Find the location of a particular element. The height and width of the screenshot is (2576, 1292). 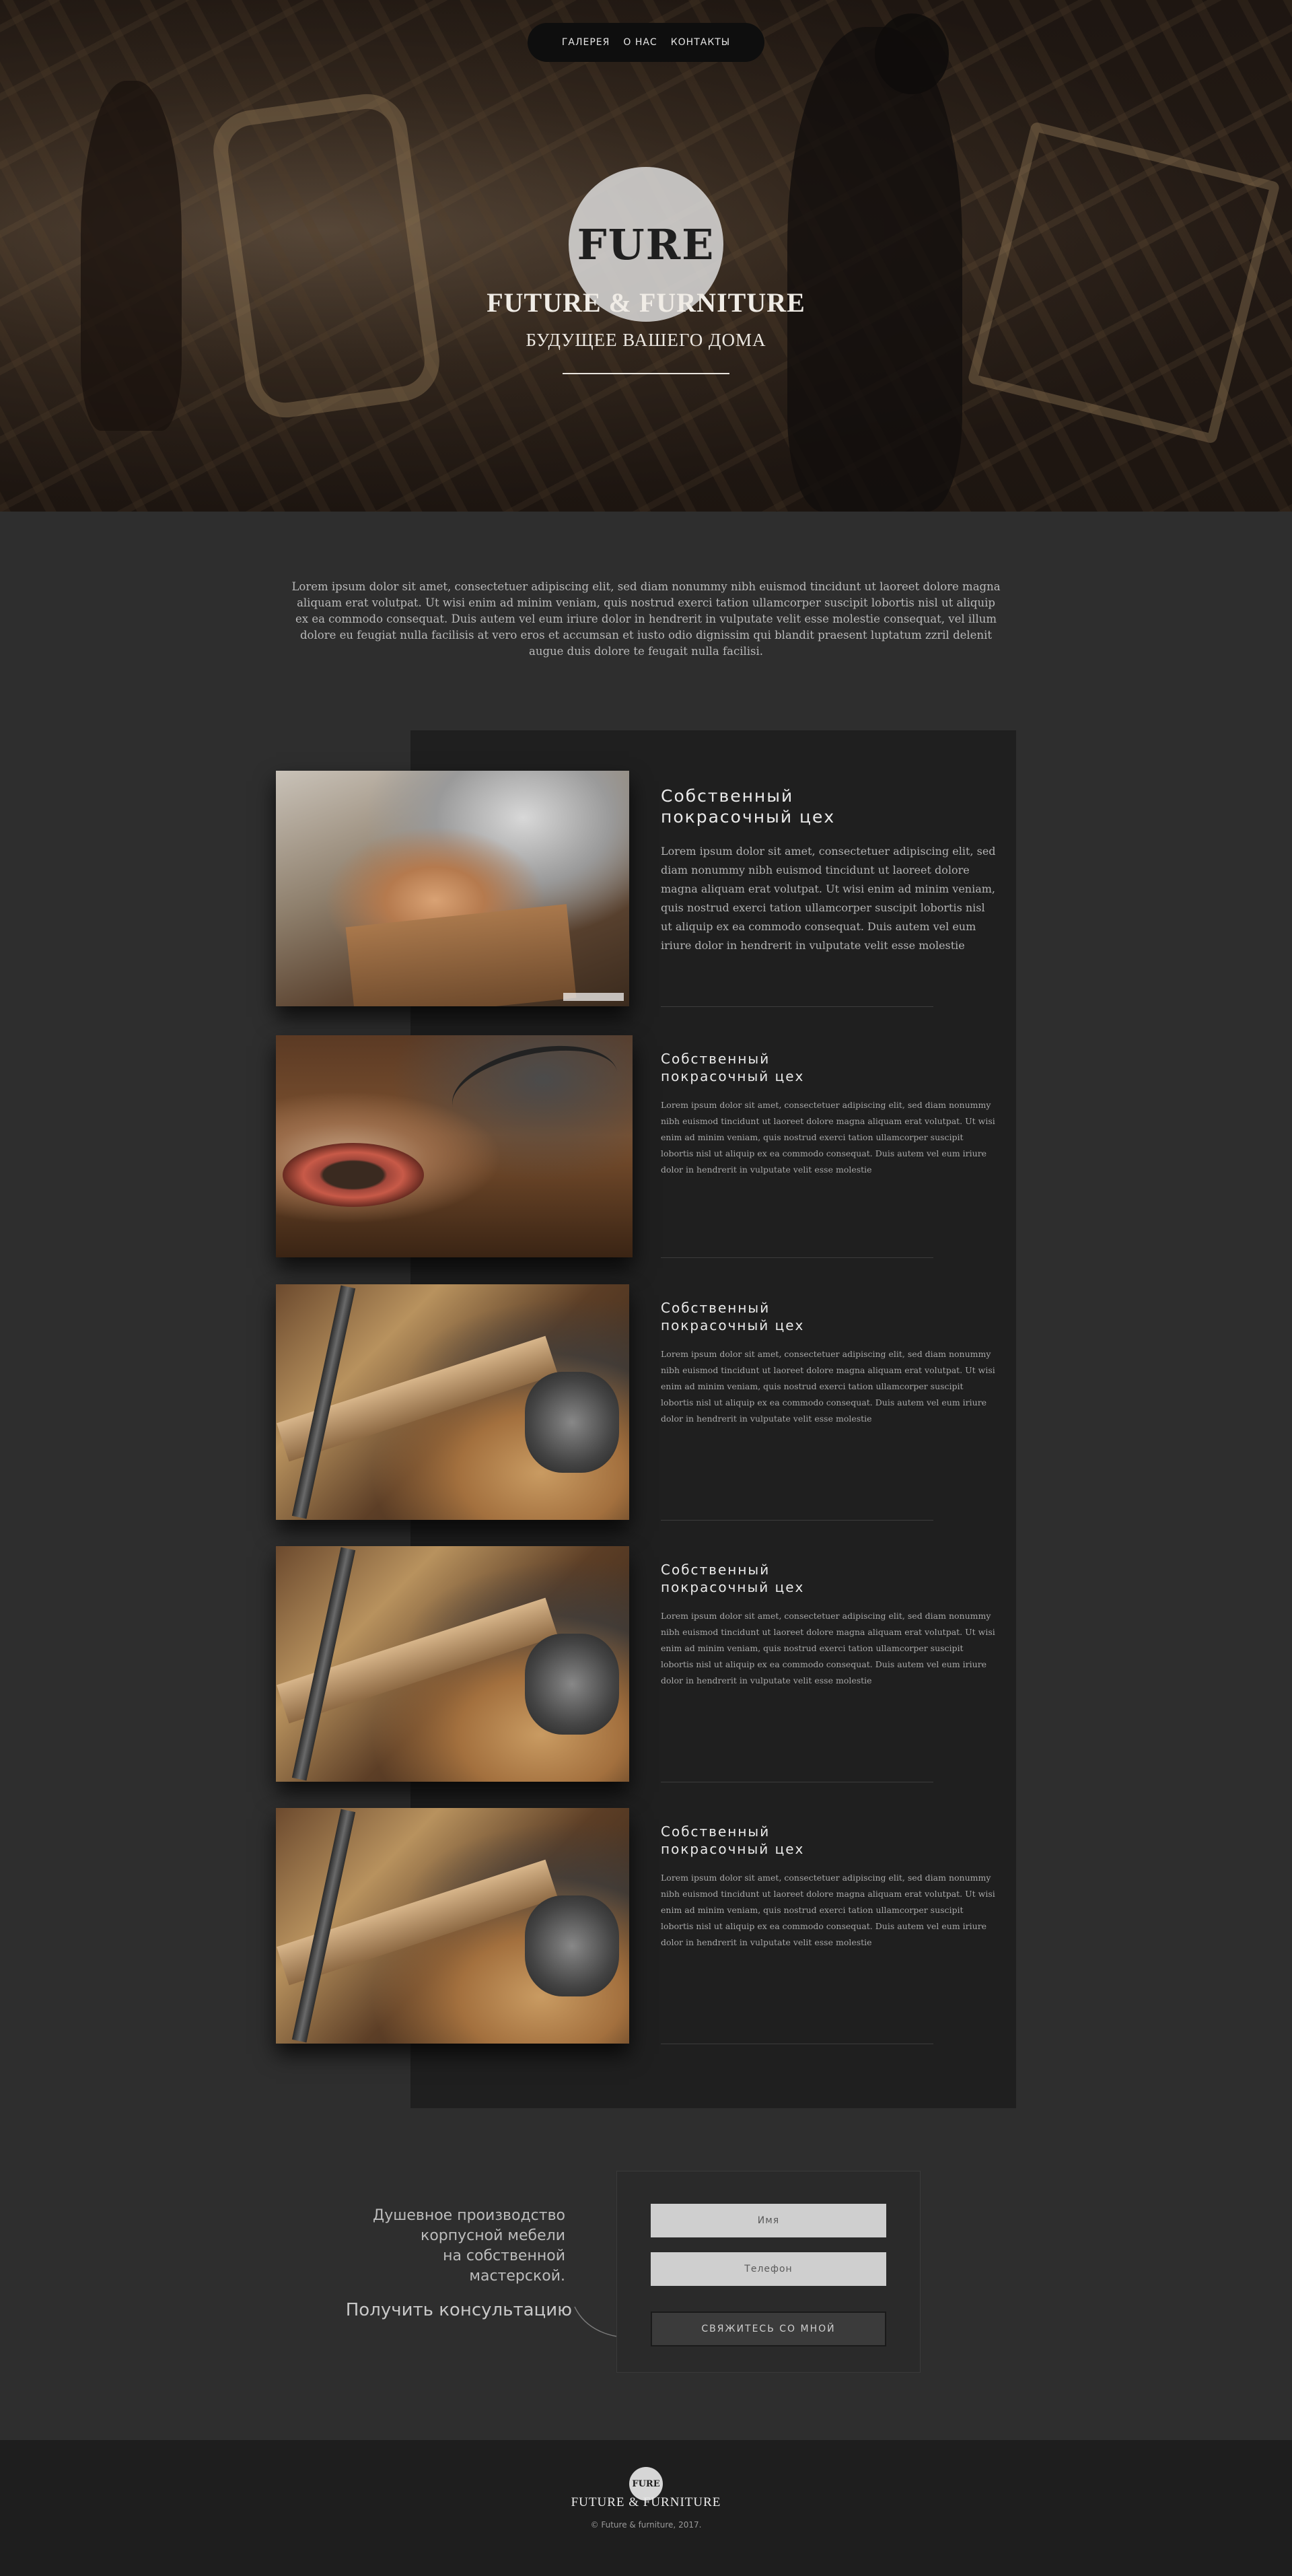

hero-wood-frame is located at coordinates (1124, 282).